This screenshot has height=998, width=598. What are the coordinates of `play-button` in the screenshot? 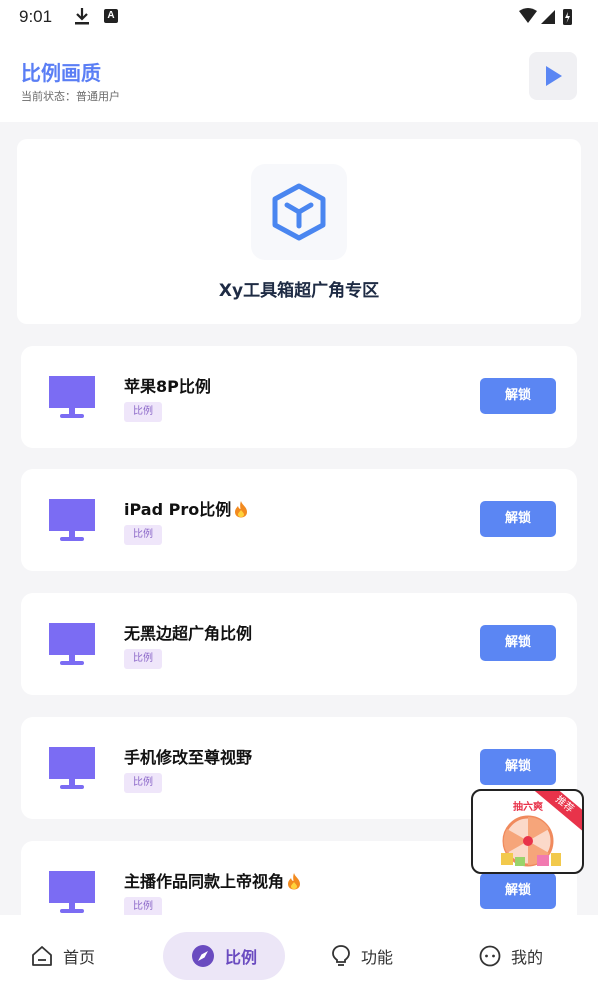 It's located at (553, 76).